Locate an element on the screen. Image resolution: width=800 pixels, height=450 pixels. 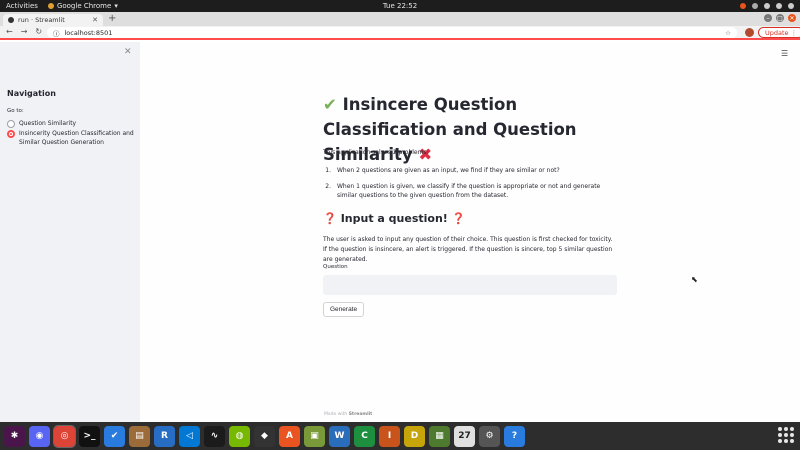
info-icon: ⓘ is located at coordinates (56, 33).